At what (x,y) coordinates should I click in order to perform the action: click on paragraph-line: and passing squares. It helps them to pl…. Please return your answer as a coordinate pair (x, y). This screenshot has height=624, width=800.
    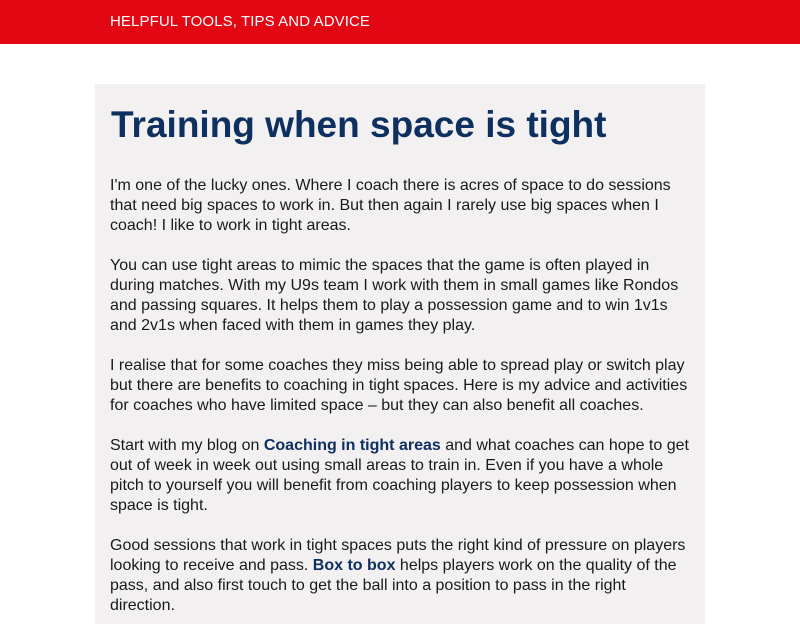
    Looking at the image, I should click on (389, 305).